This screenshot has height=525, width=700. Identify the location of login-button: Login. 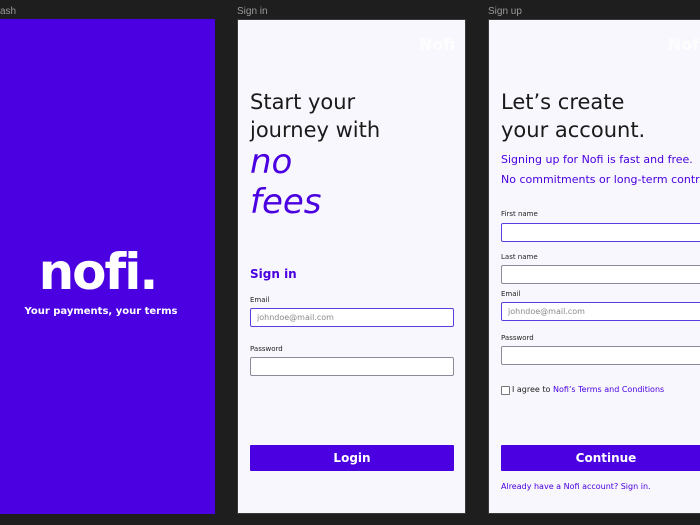
(352, 458).